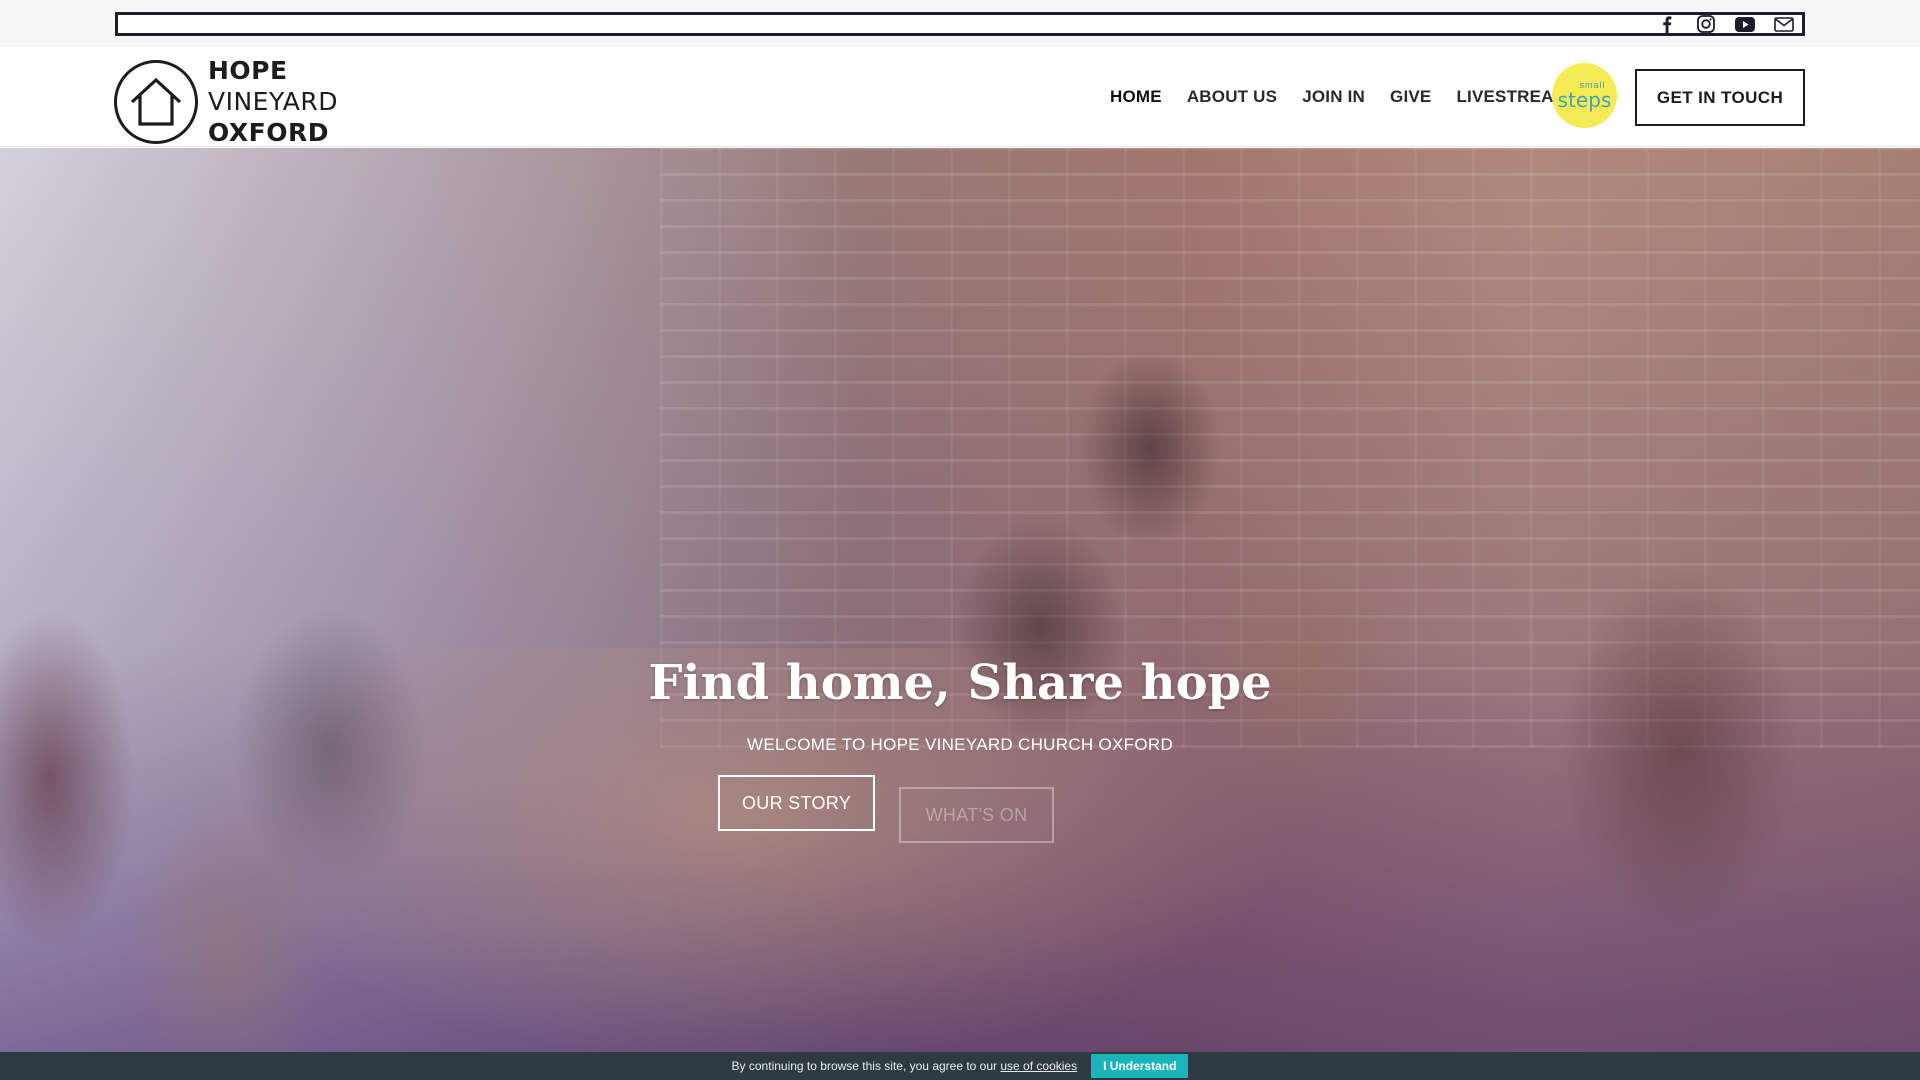 This screenshot has width=1920, height=1080. I want to click on logo-wordmark: HOPE VINEYARD OXFORD, so click(273, 101).